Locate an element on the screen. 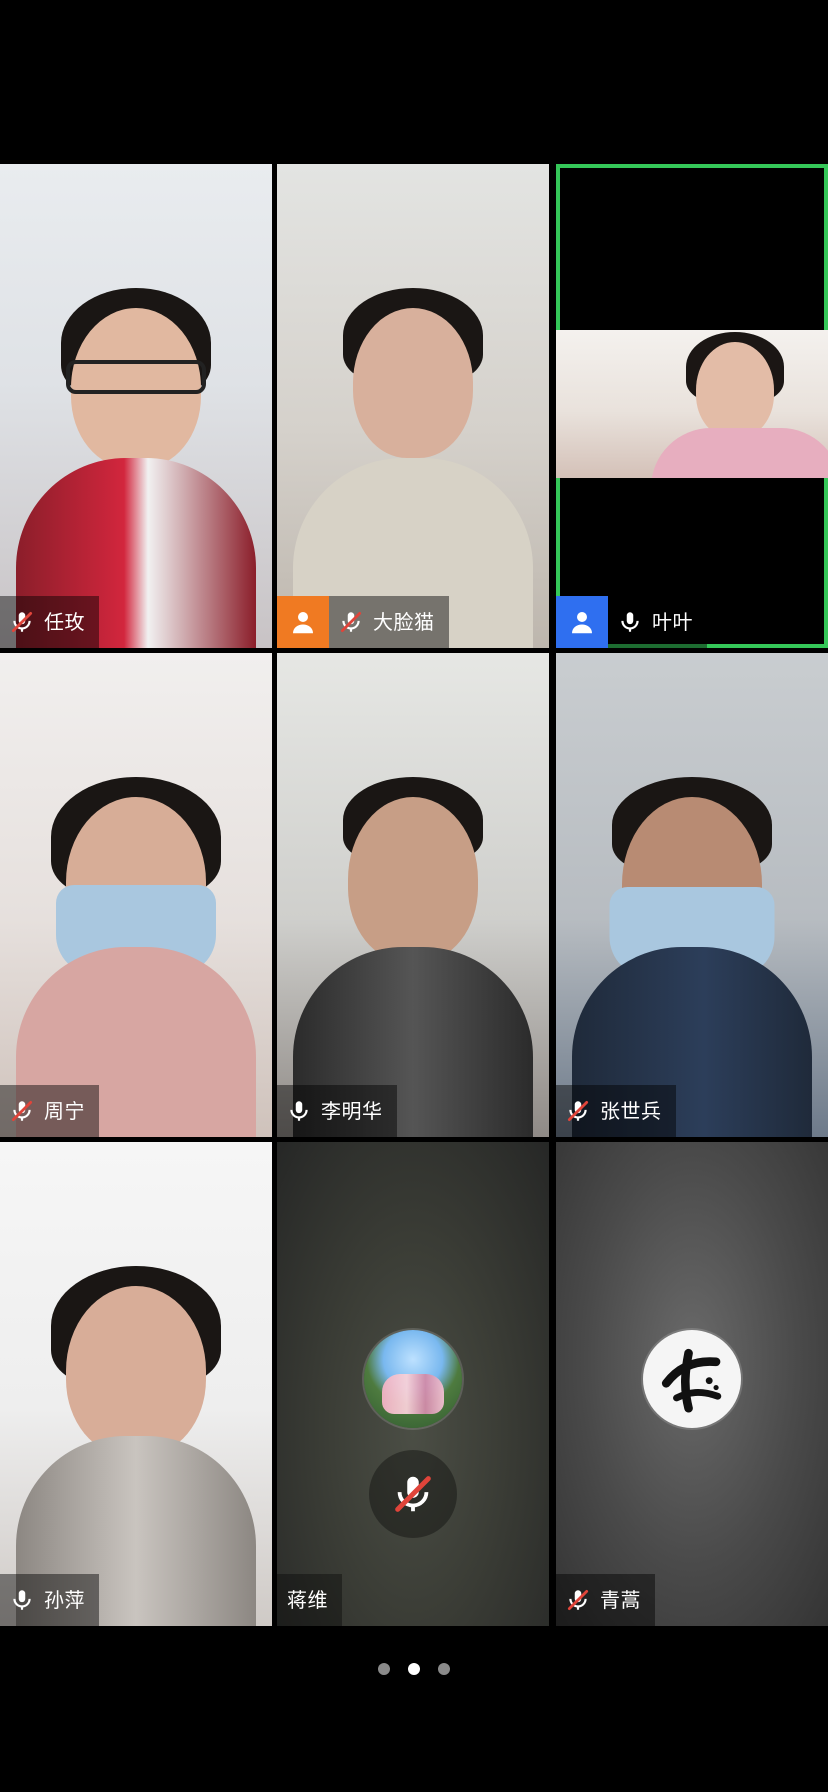 The height and width of the screenshot is (1792, 828). participant-tile-9: 青蒿 is located at coordinates (692, 1384).